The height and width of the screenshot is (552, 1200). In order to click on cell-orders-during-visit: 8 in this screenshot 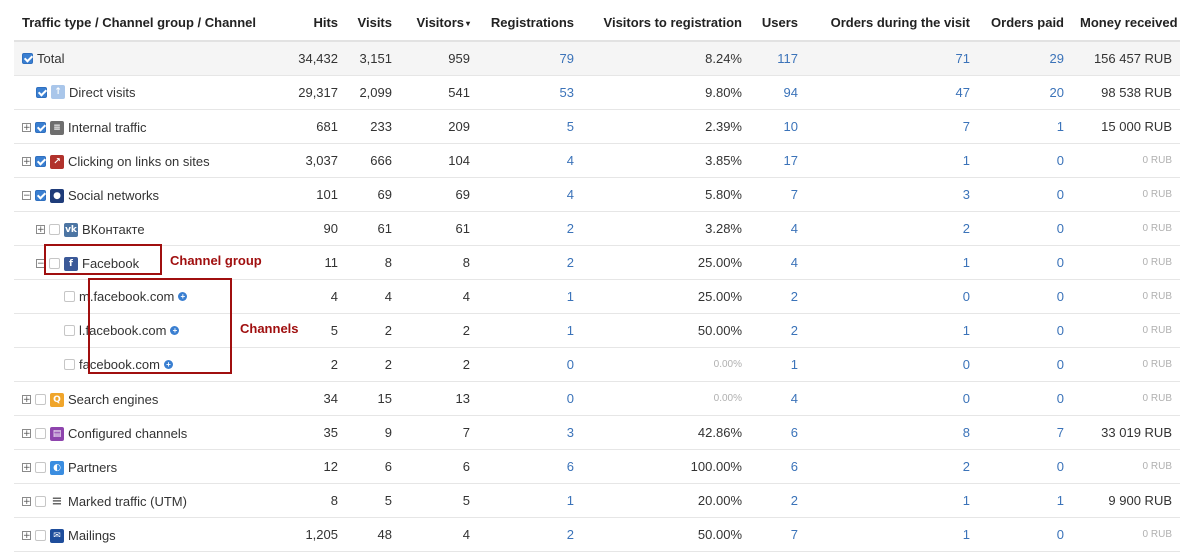, I will do `click(892, 432)`.